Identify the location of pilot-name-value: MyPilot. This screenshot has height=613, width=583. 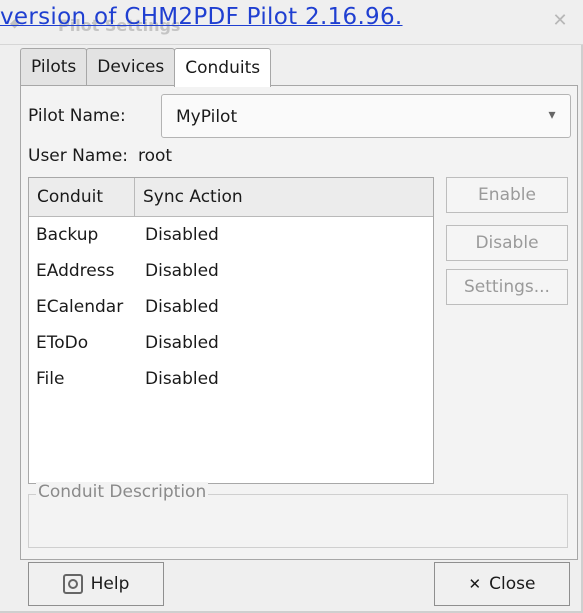
(207, 117).